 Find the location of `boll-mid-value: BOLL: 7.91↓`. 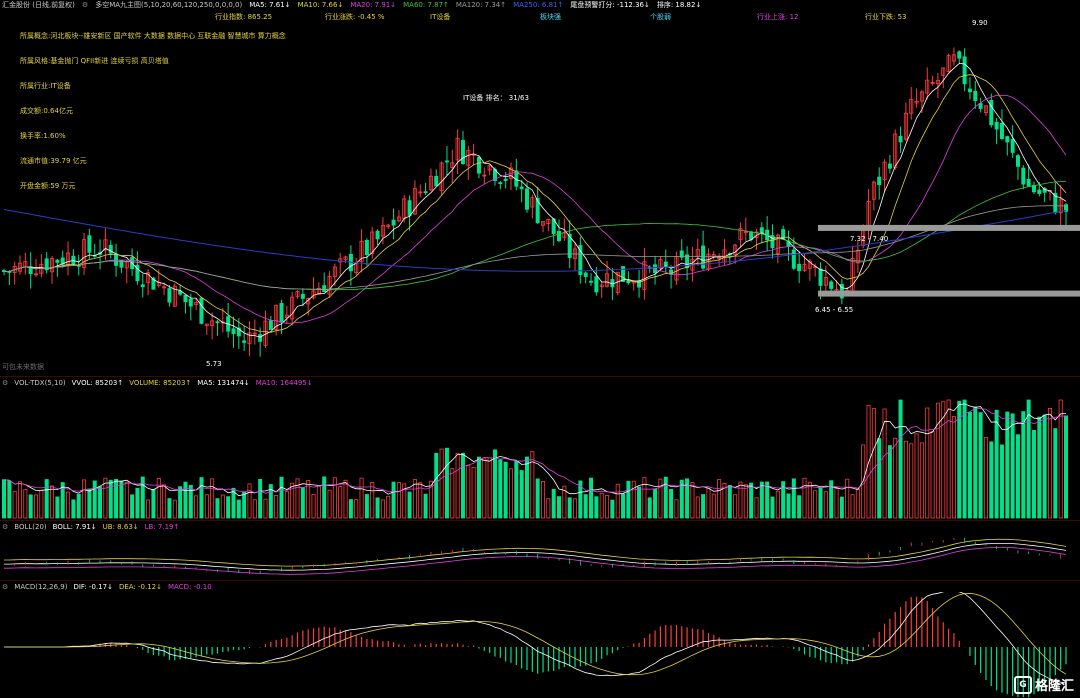

boll-mid-value: BOLL: 7.91↓ is located at coordinates (74, 526).